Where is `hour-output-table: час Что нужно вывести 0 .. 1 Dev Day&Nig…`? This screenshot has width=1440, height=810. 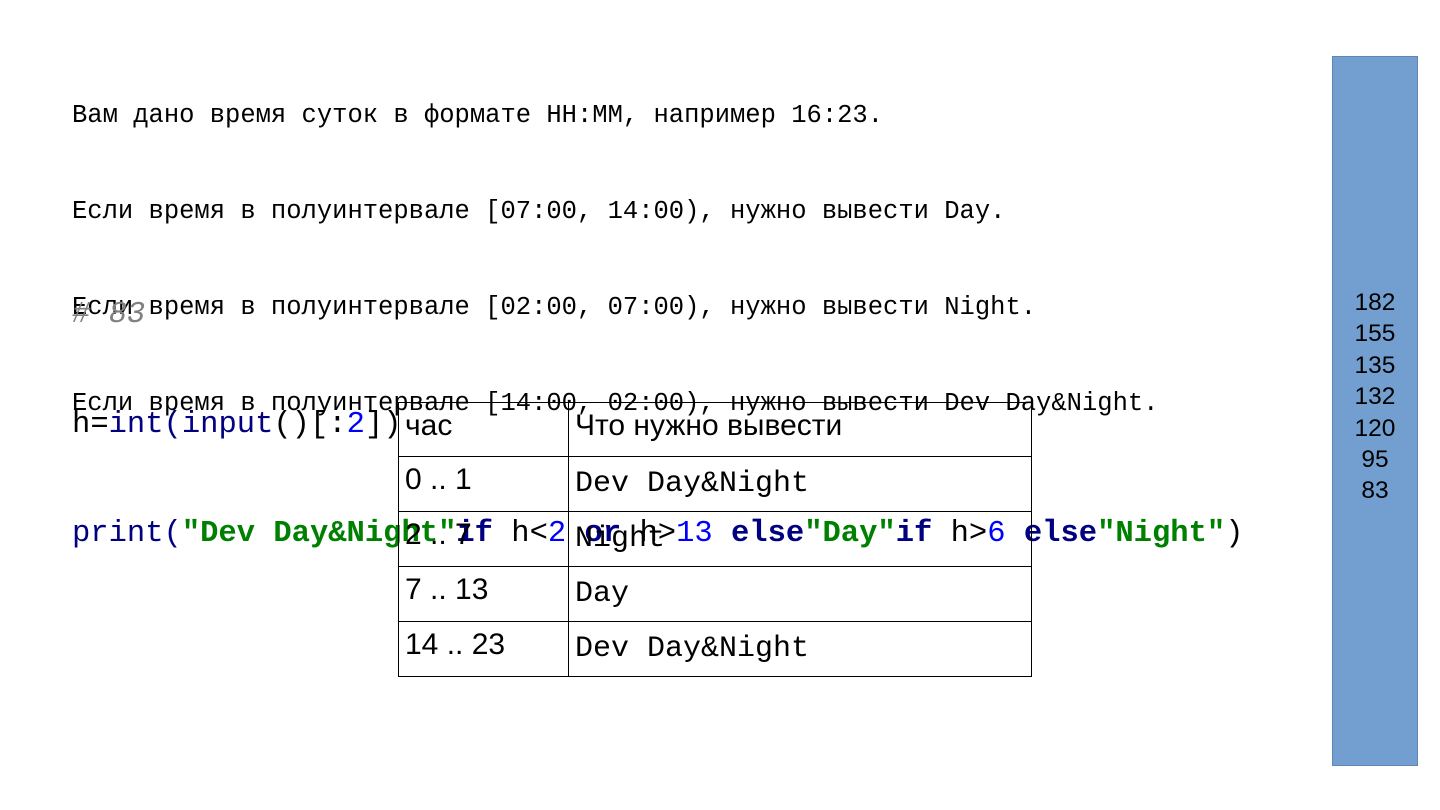 hour-output-table: час Что нужно вывести 0 .. 1 Dev Day&Nig… is located at coordinates (715, 539).